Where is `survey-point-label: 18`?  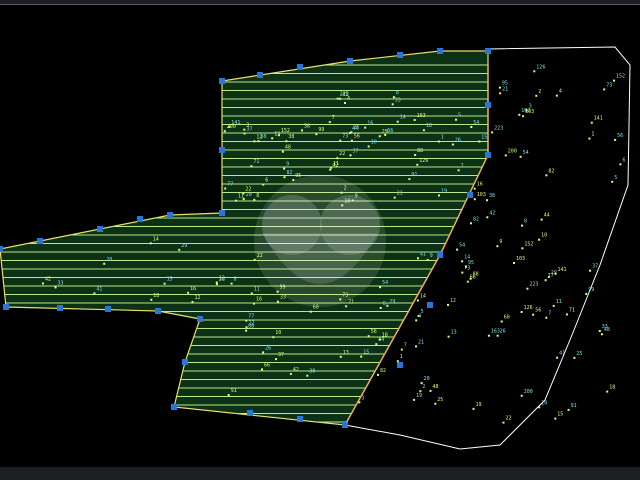 survey-point-label: 18 is located at coordinates (612, 388).